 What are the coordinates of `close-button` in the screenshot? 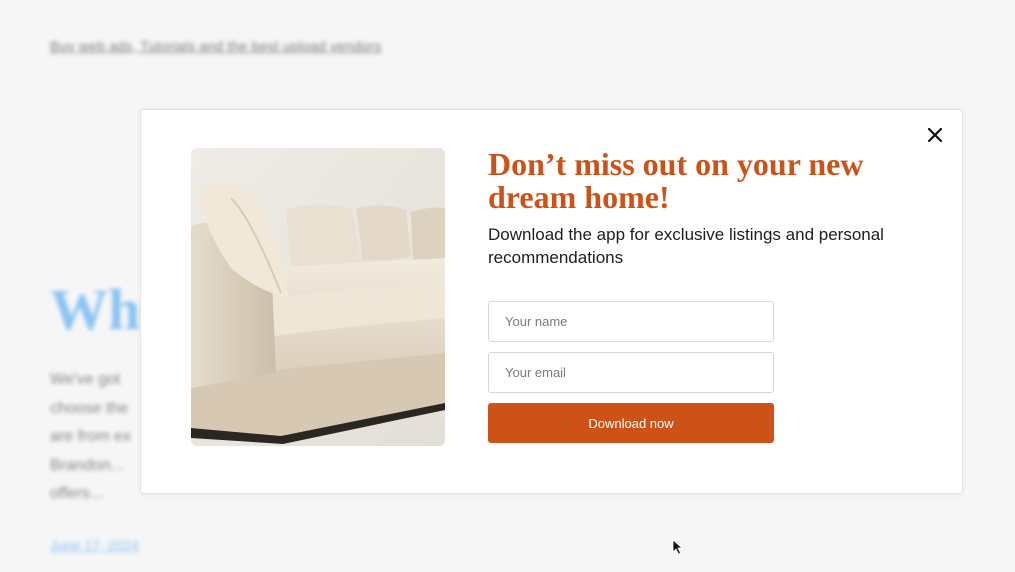 It's located at (935, 135).